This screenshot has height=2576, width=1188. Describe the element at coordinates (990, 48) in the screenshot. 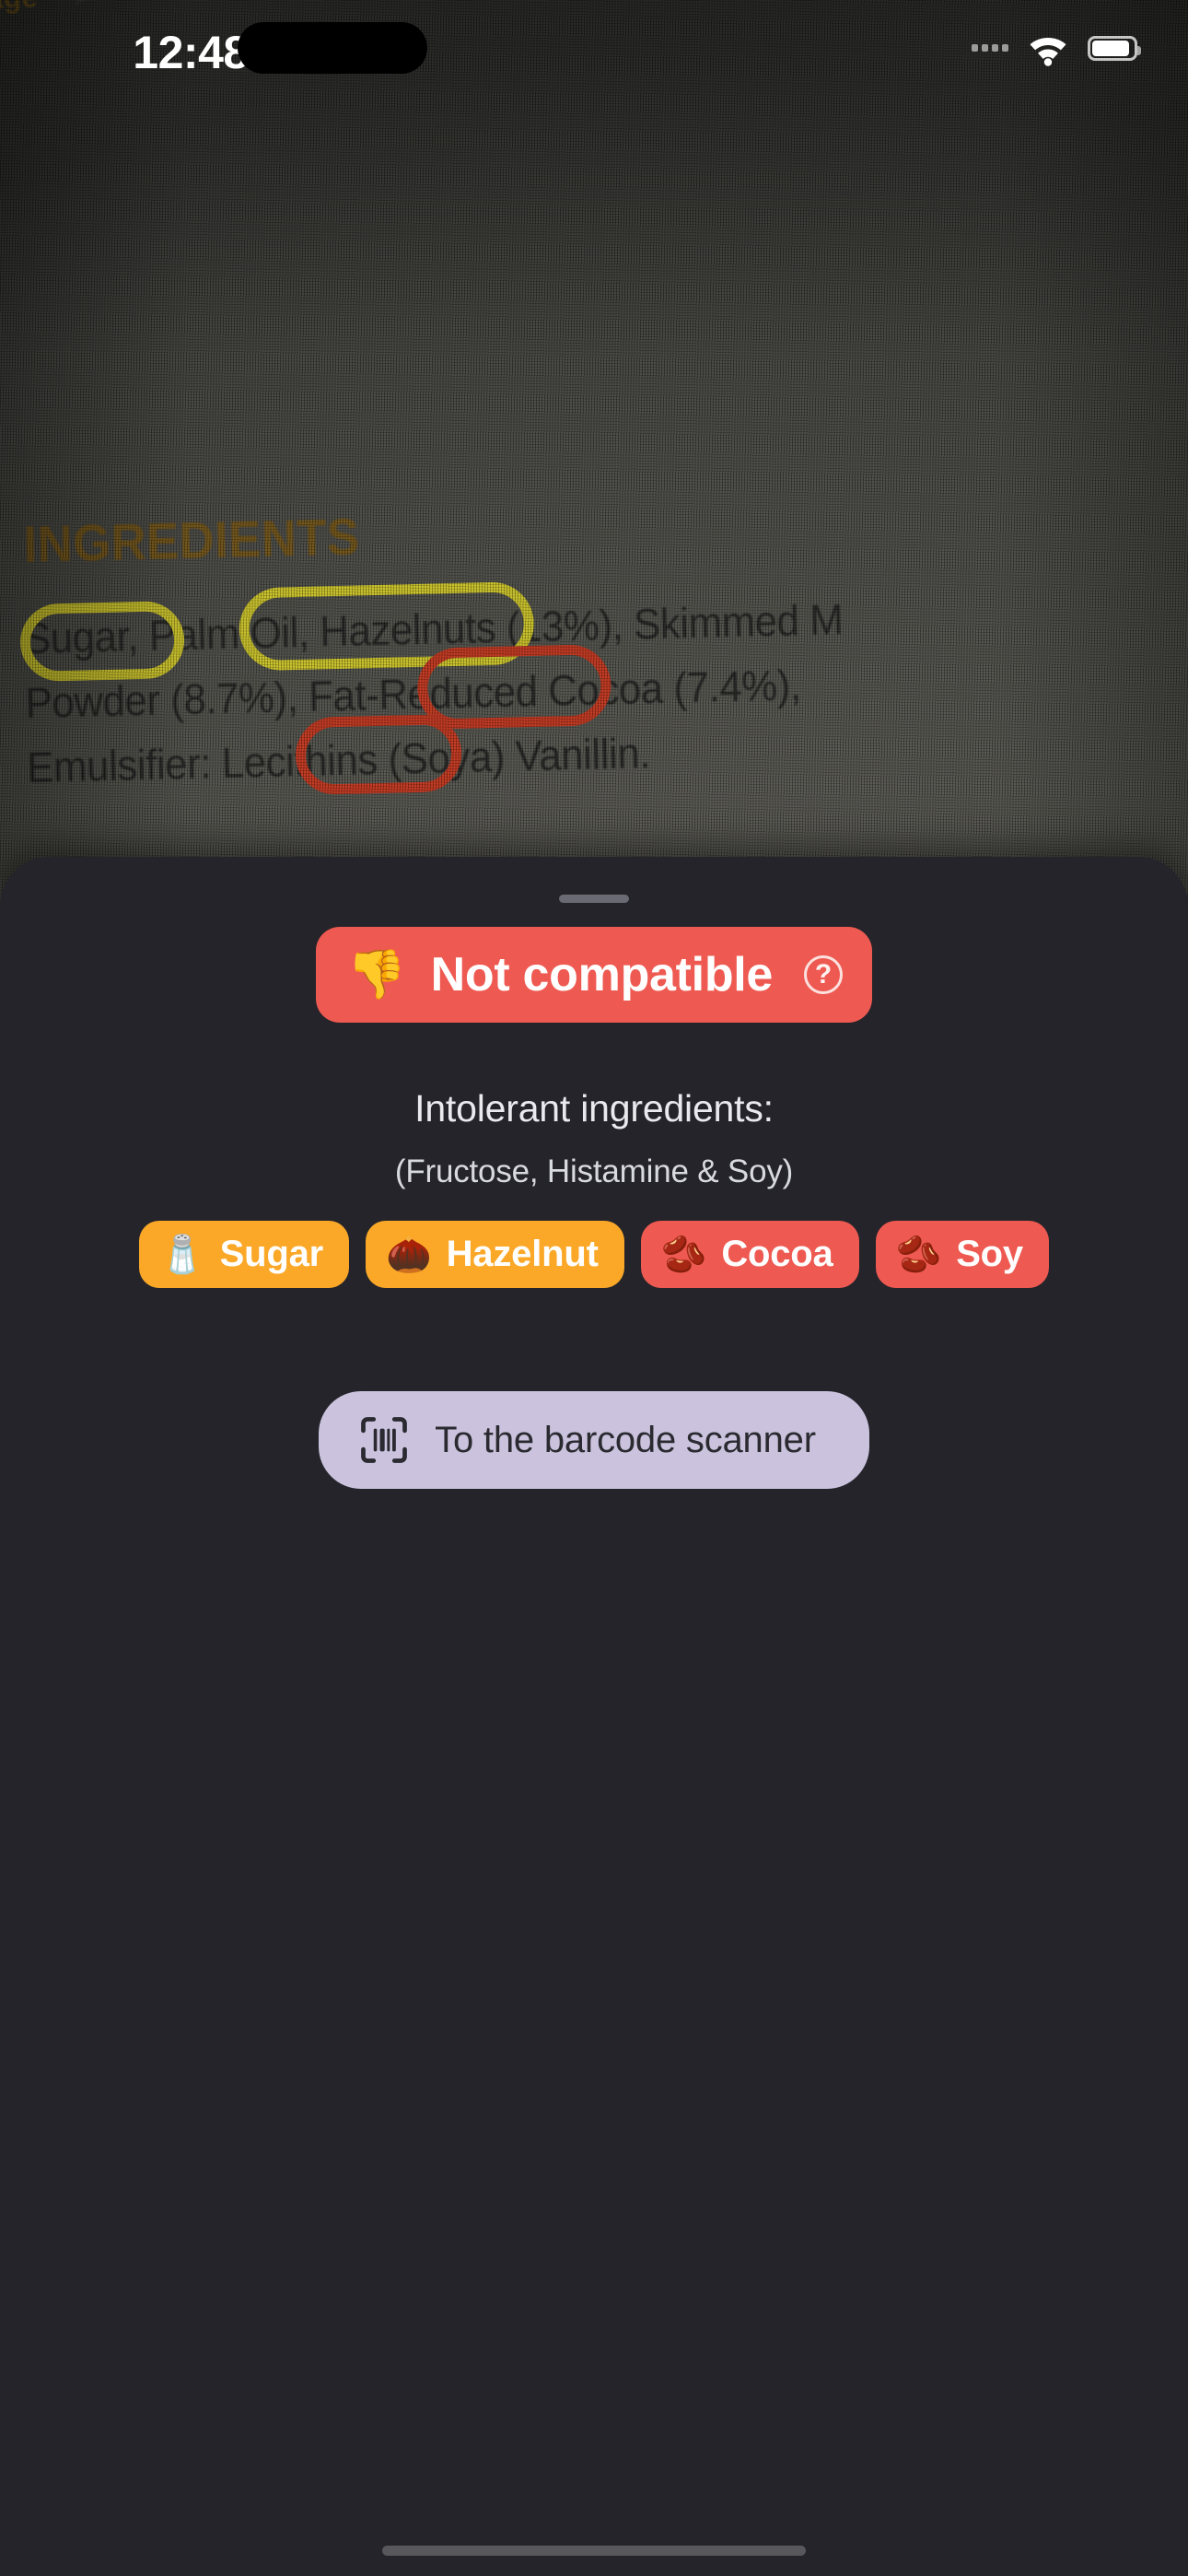

I see `cellular-dots-icon` at that location.